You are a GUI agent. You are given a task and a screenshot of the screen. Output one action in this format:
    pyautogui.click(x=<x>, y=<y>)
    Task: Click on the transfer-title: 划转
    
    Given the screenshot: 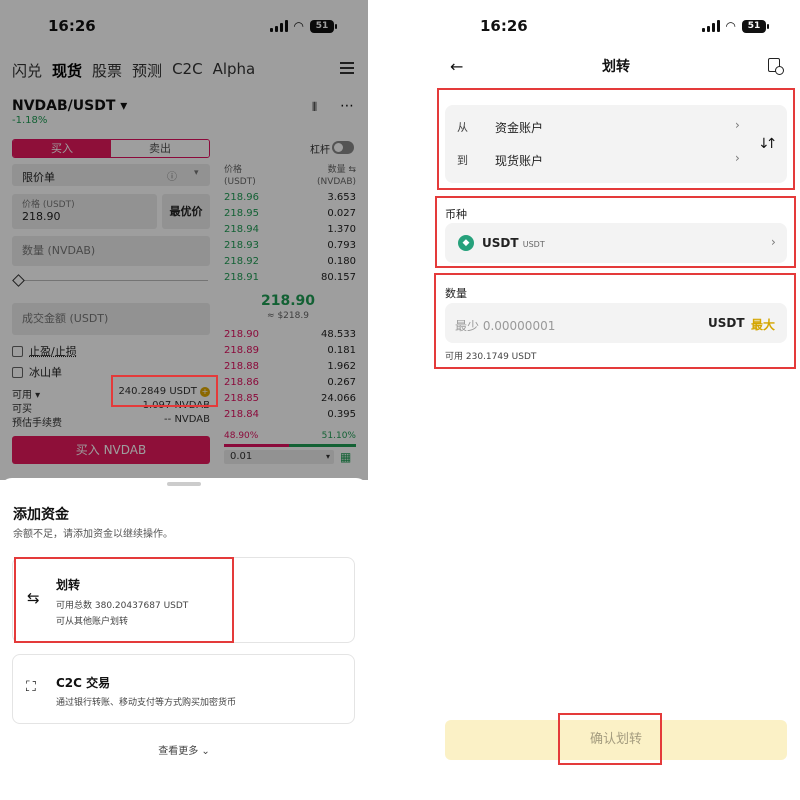 What is the action you would take?
    pyautogui.click(x=68, y=585)
    